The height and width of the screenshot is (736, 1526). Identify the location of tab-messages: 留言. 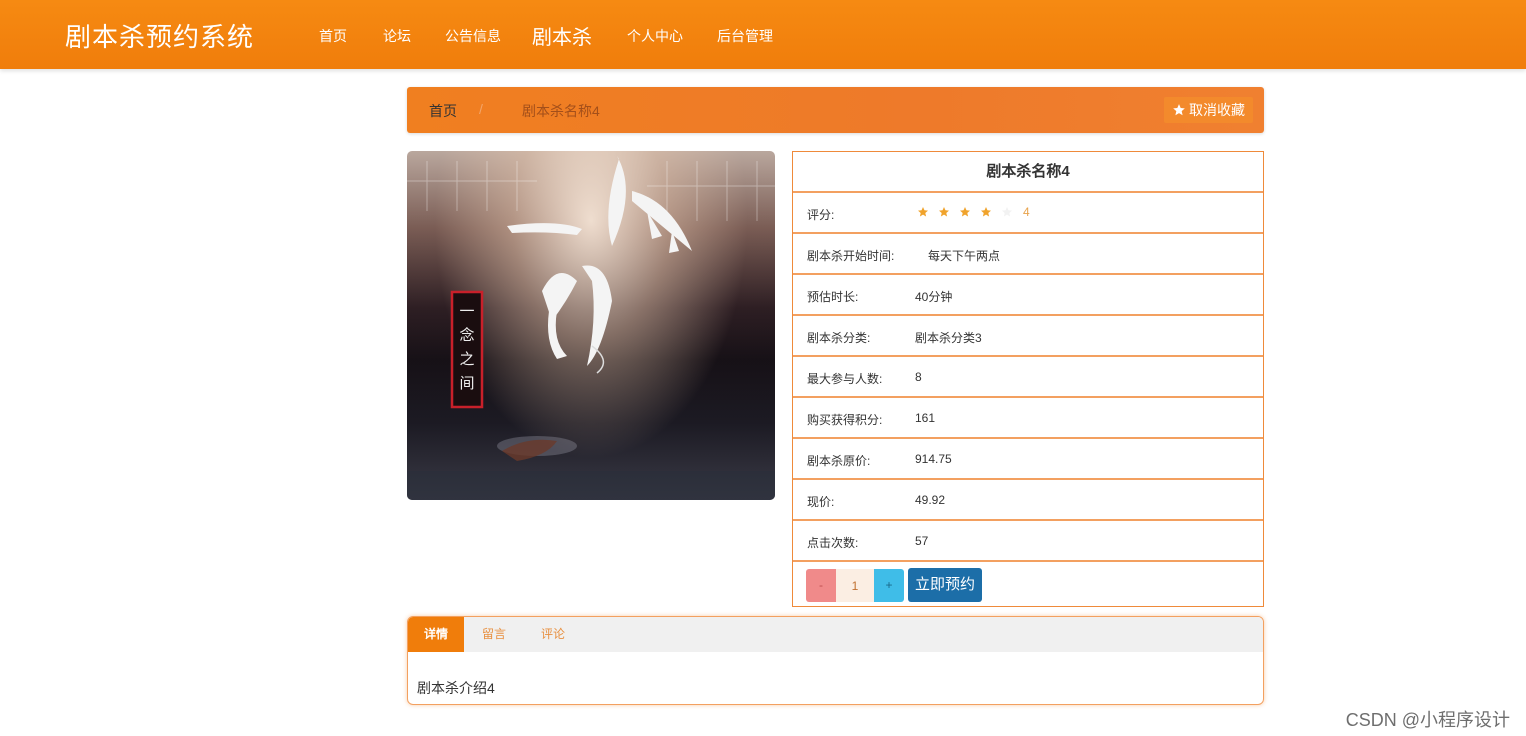
(494, 634).